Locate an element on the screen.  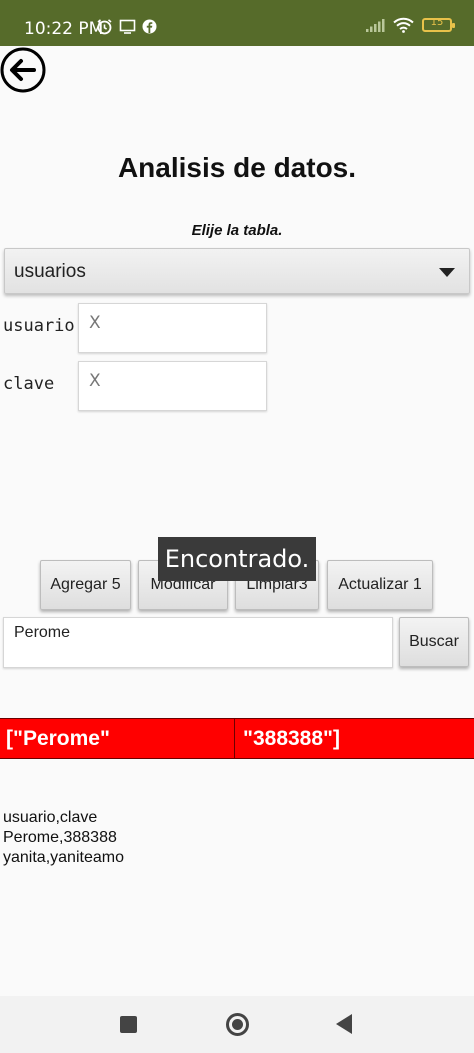
back-arrow-icon is located at coordinates (24, 71).